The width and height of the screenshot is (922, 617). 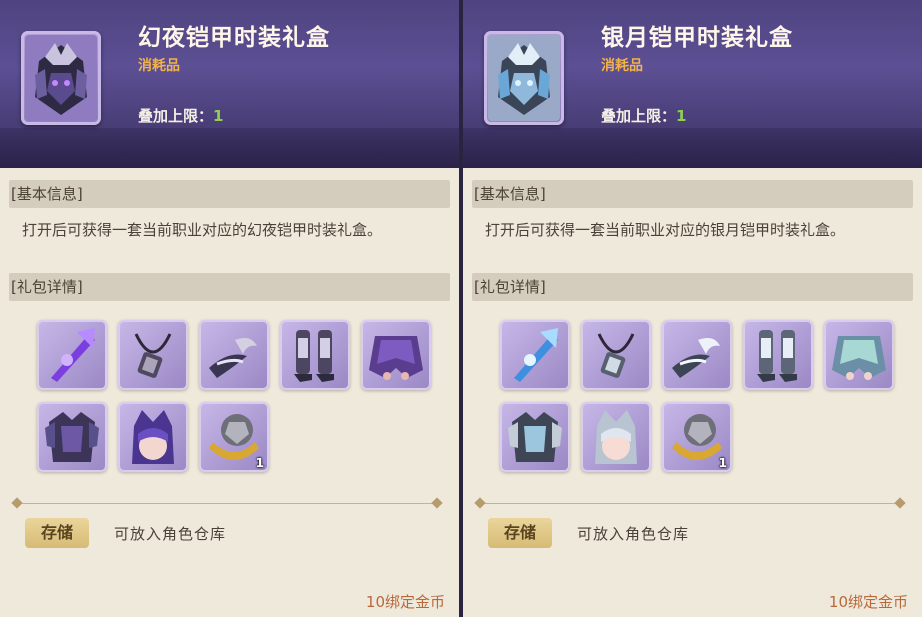 I want to click on item-title: 银月铠甲时装礼盒, so click(x=697, y=38).